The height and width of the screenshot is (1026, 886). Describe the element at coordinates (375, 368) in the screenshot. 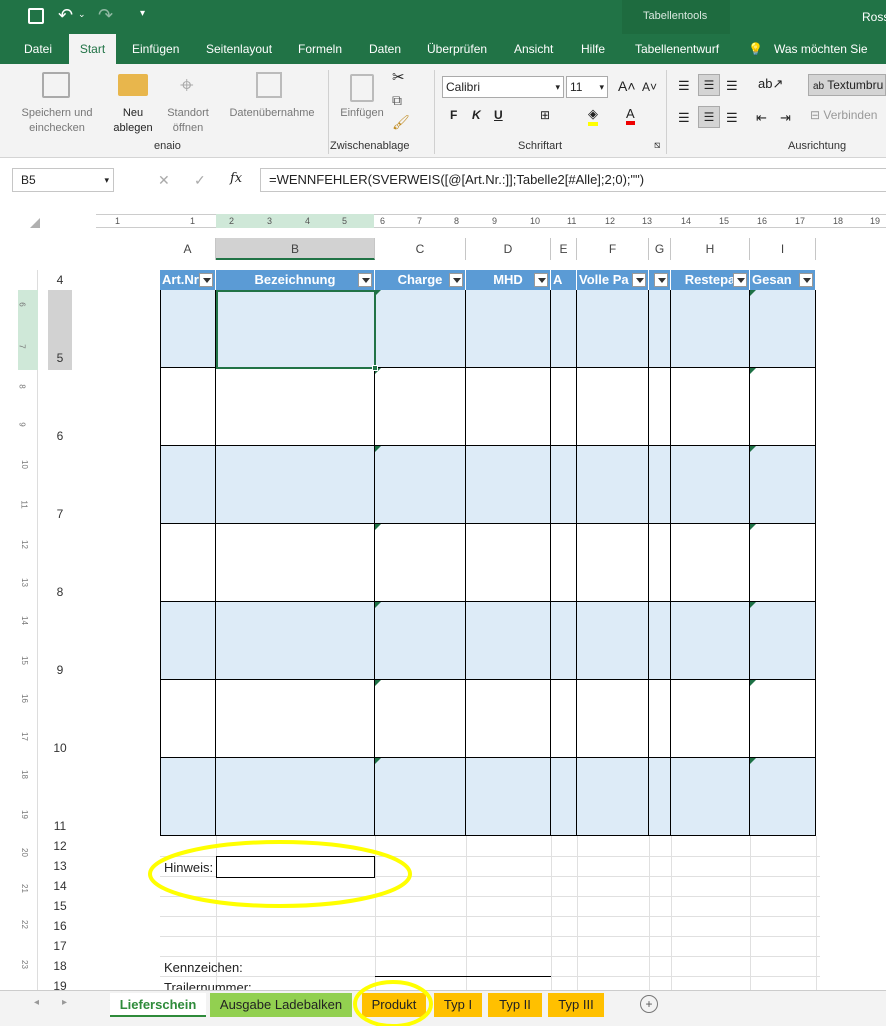

I see `fill-handle` at that location.